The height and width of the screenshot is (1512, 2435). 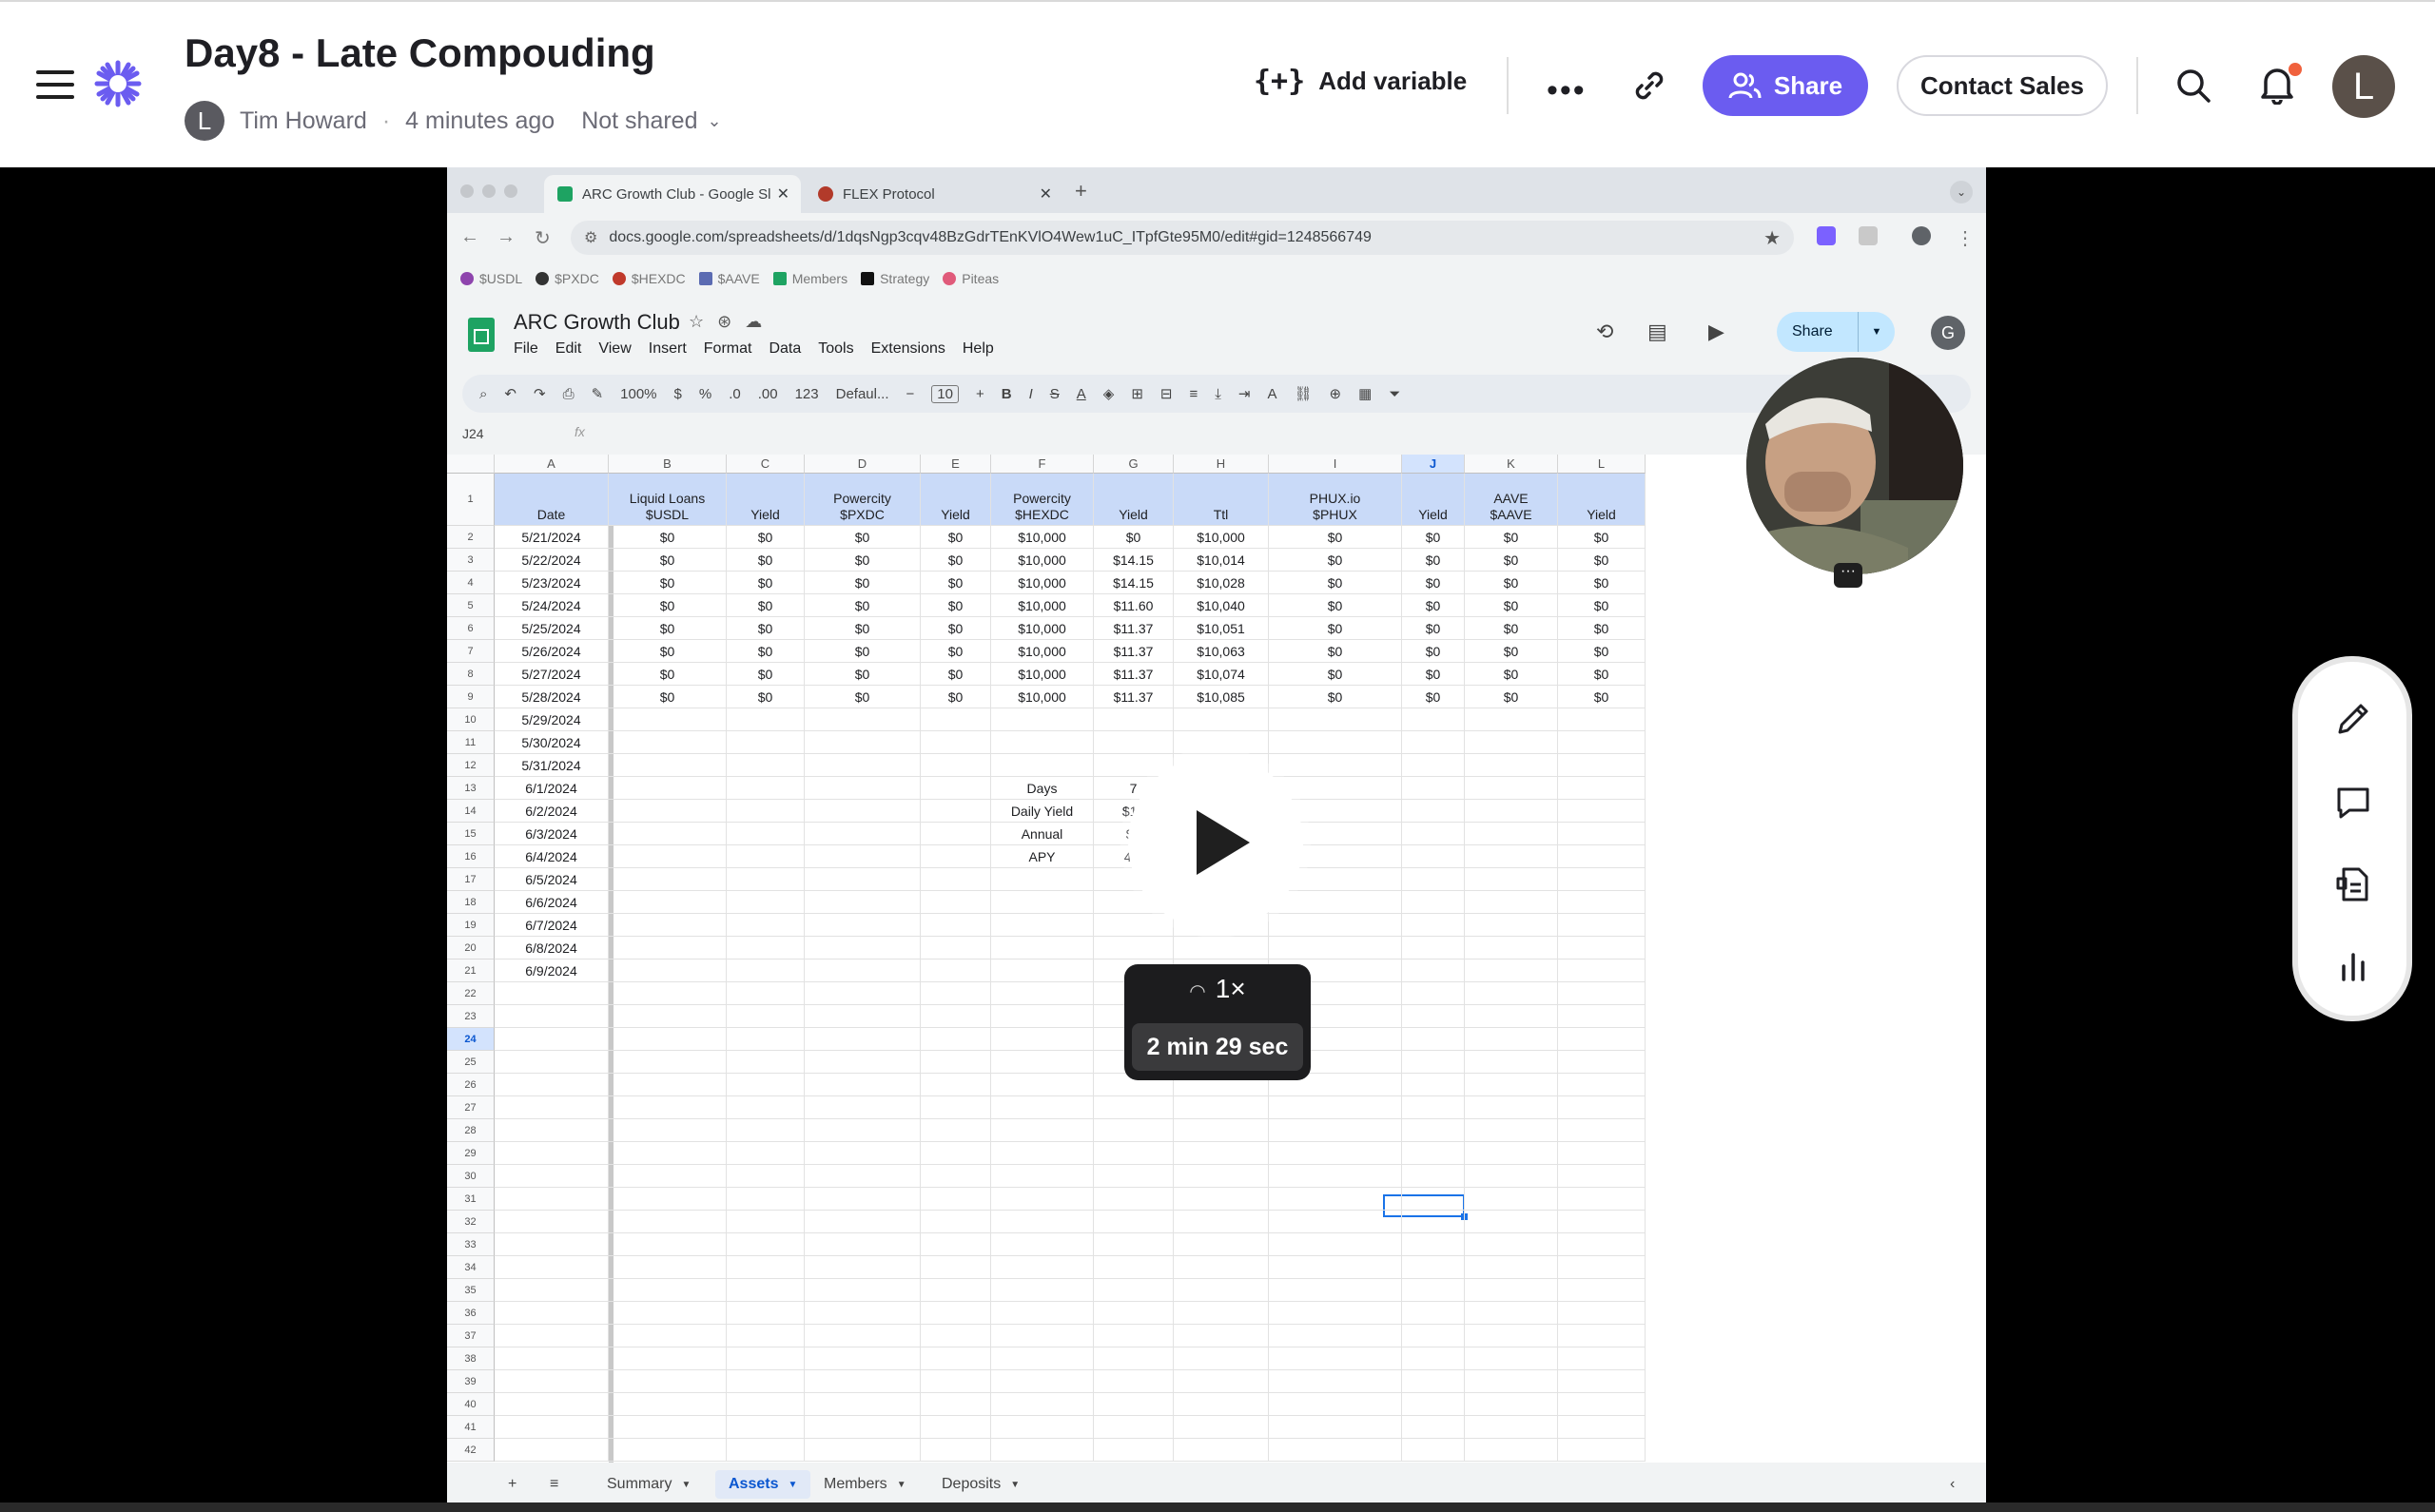 What do you see at coordinates (2280, 84) in the screenshot?
I see `notifications-button` at bounding box center [2280, 84].